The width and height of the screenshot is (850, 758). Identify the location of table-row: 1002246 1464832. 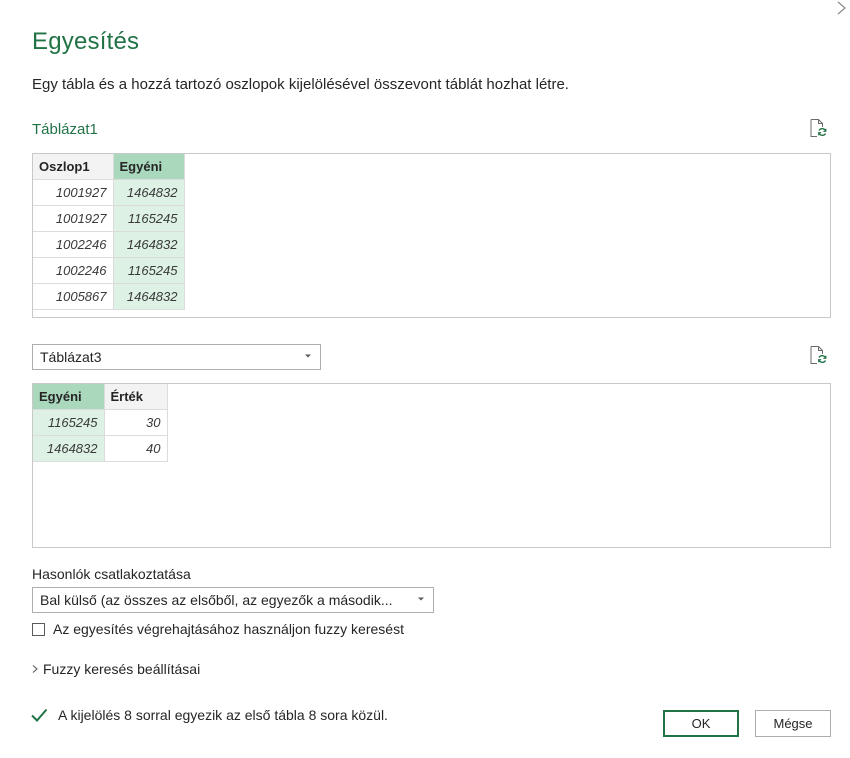
(109, 244).